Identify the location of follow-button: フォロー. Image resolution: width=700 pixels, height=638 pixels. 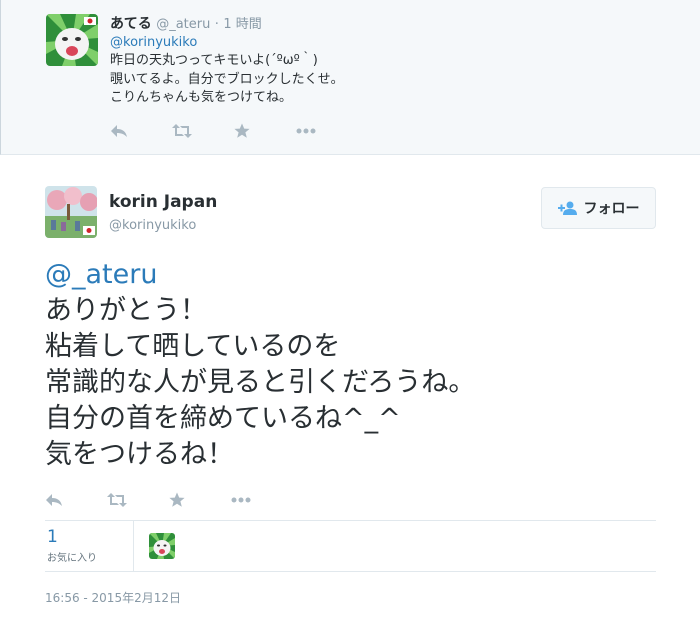
(598, 208).